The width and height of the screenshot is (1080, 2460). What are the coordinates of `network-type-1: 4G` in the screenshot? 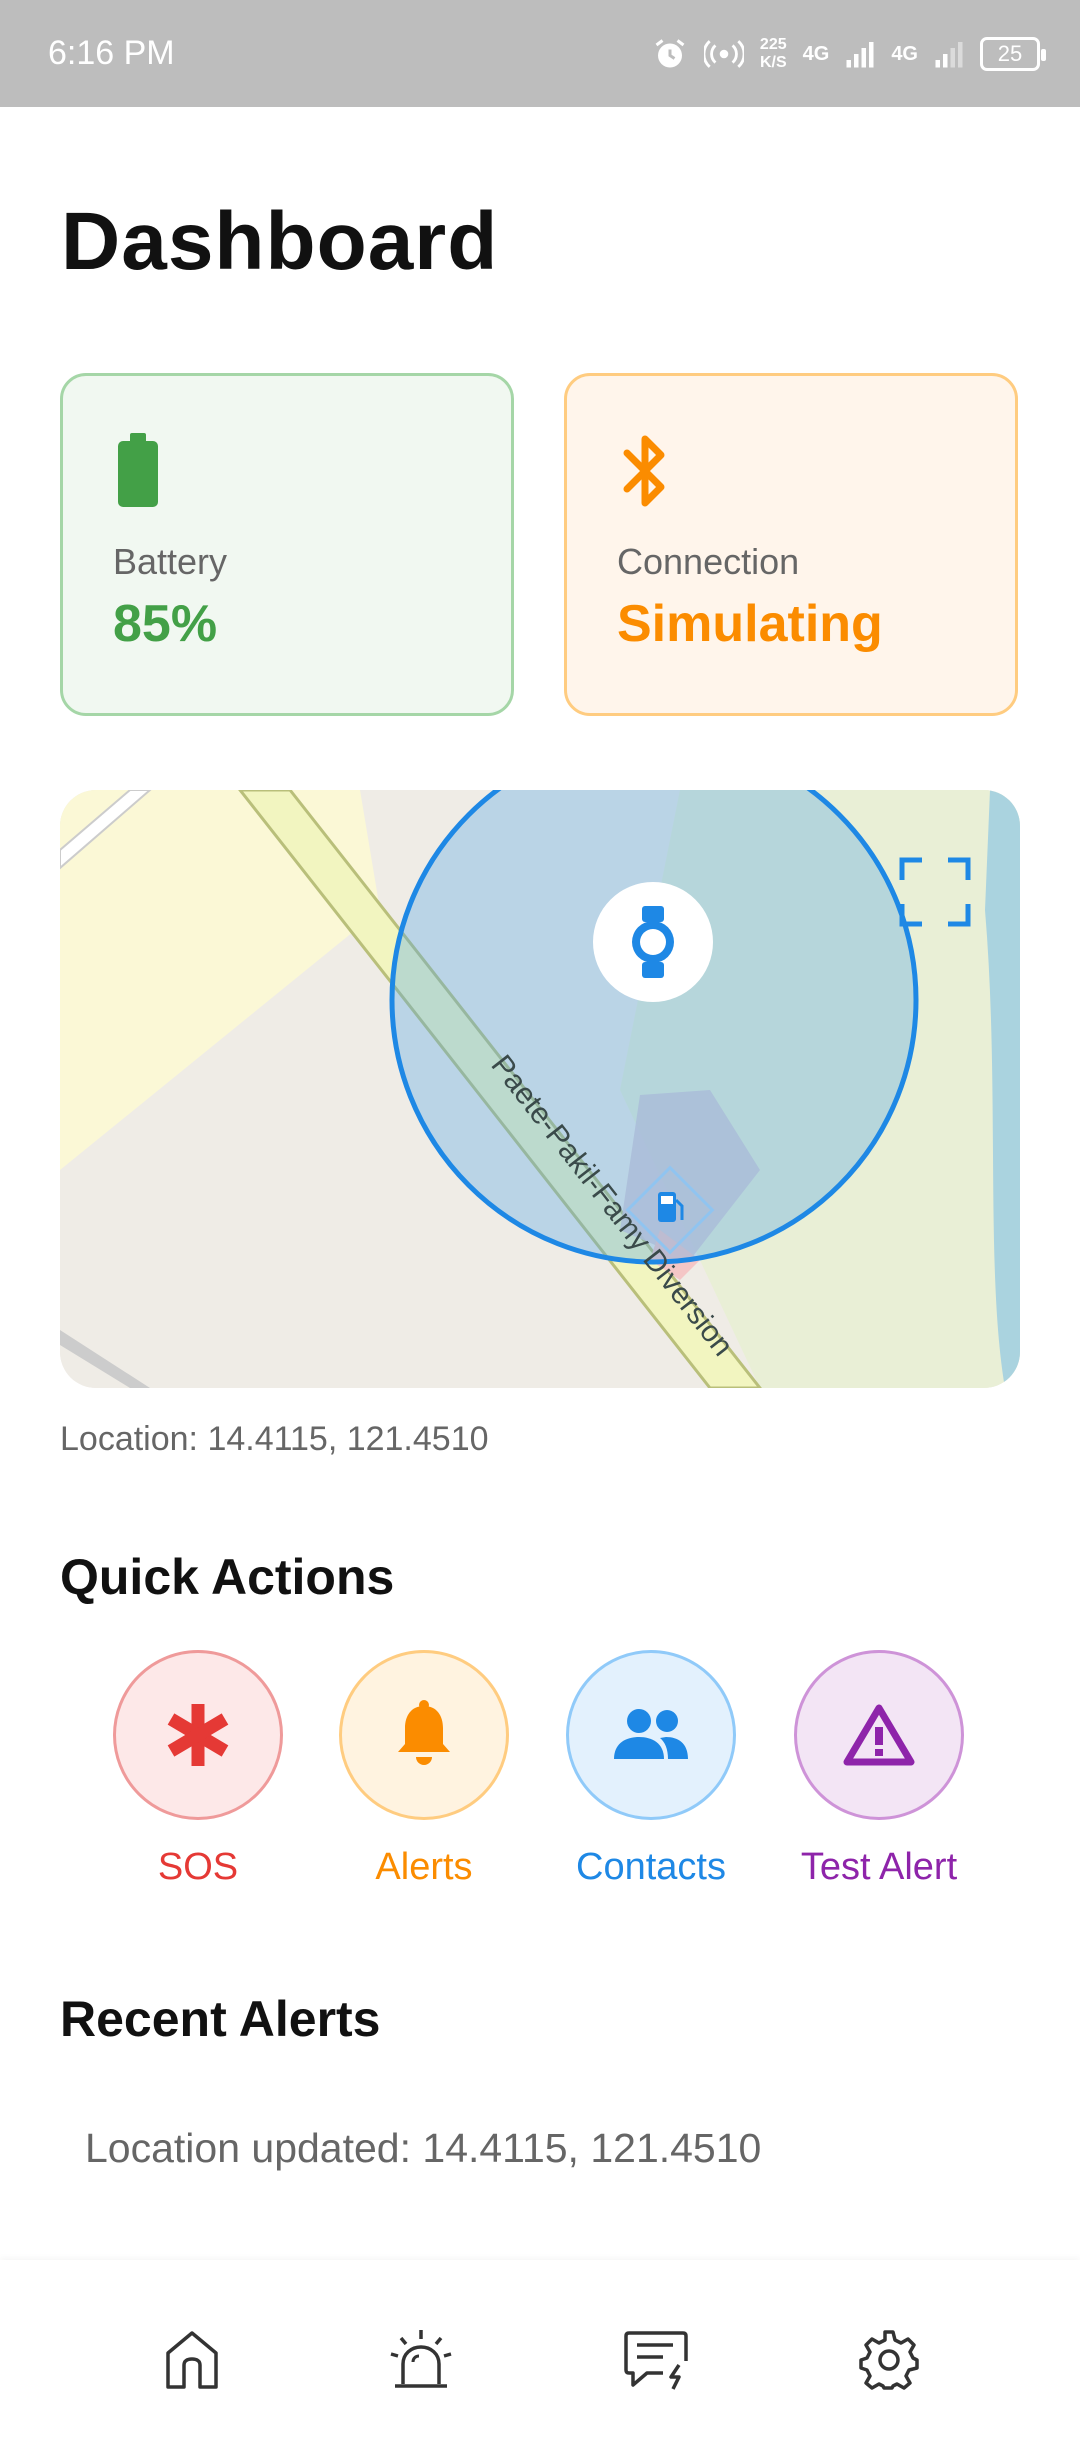 It's located at (816, 53).